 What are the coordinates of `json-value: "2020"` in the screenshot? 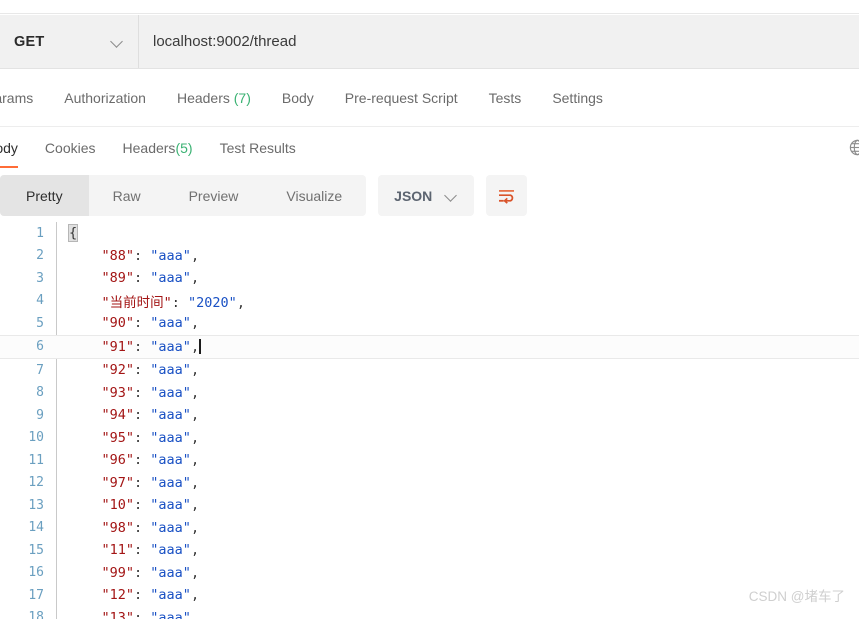 It's located at (212, 302).